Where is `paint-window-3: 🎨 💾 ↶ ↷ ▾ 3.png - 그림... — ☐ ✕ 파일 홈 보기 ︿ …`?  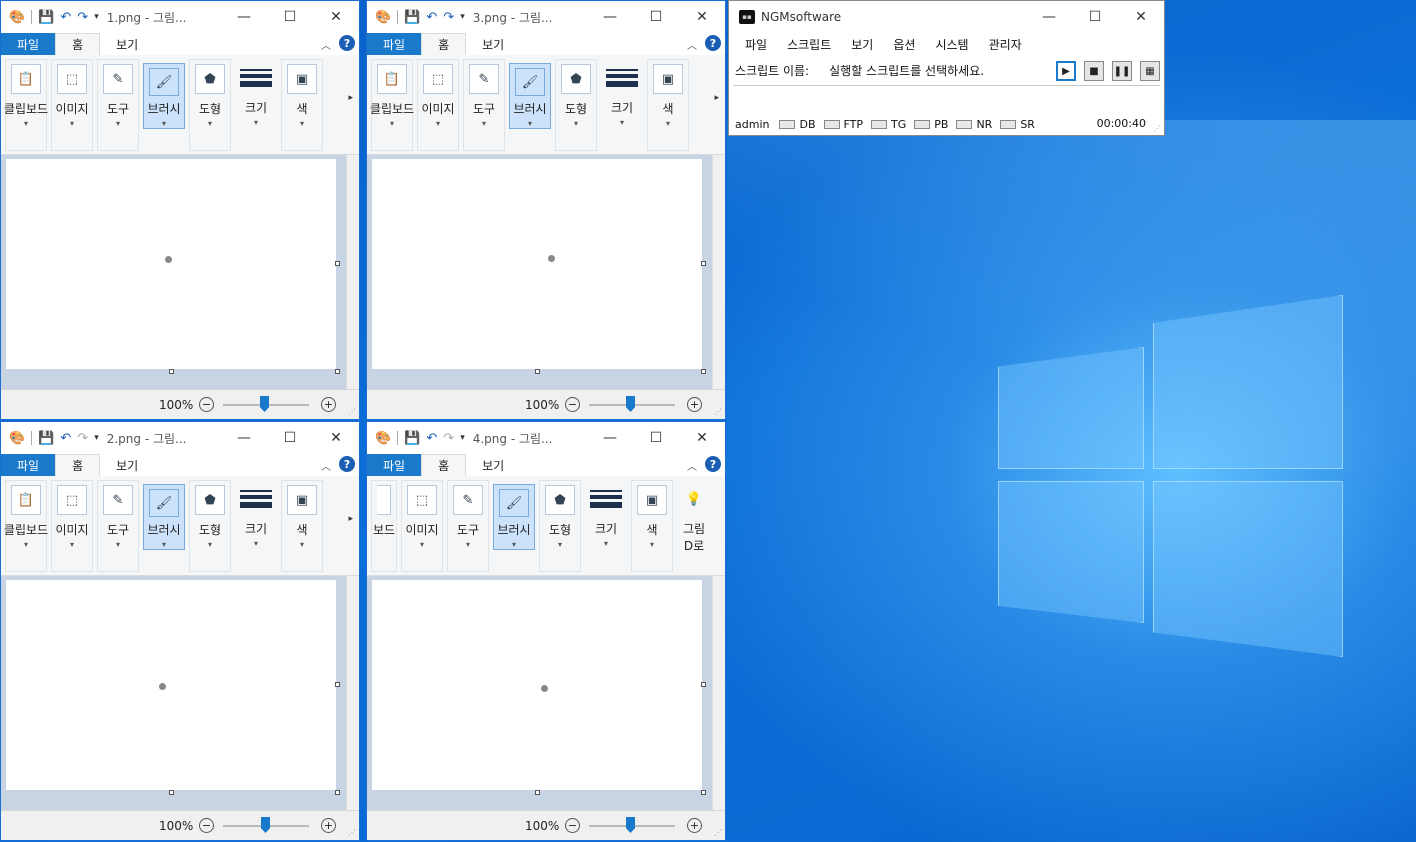
paint-window-3: 🎨 💾 ↶ ↷ ▾ 3.png - 그림... — ☐ ✕ 파일 홈 보기 ︿ … is located at coordinates (546, 210).